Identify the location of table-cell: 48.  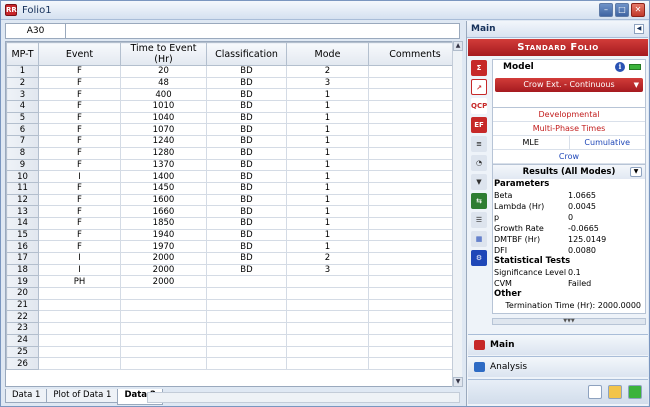
(163, 83).